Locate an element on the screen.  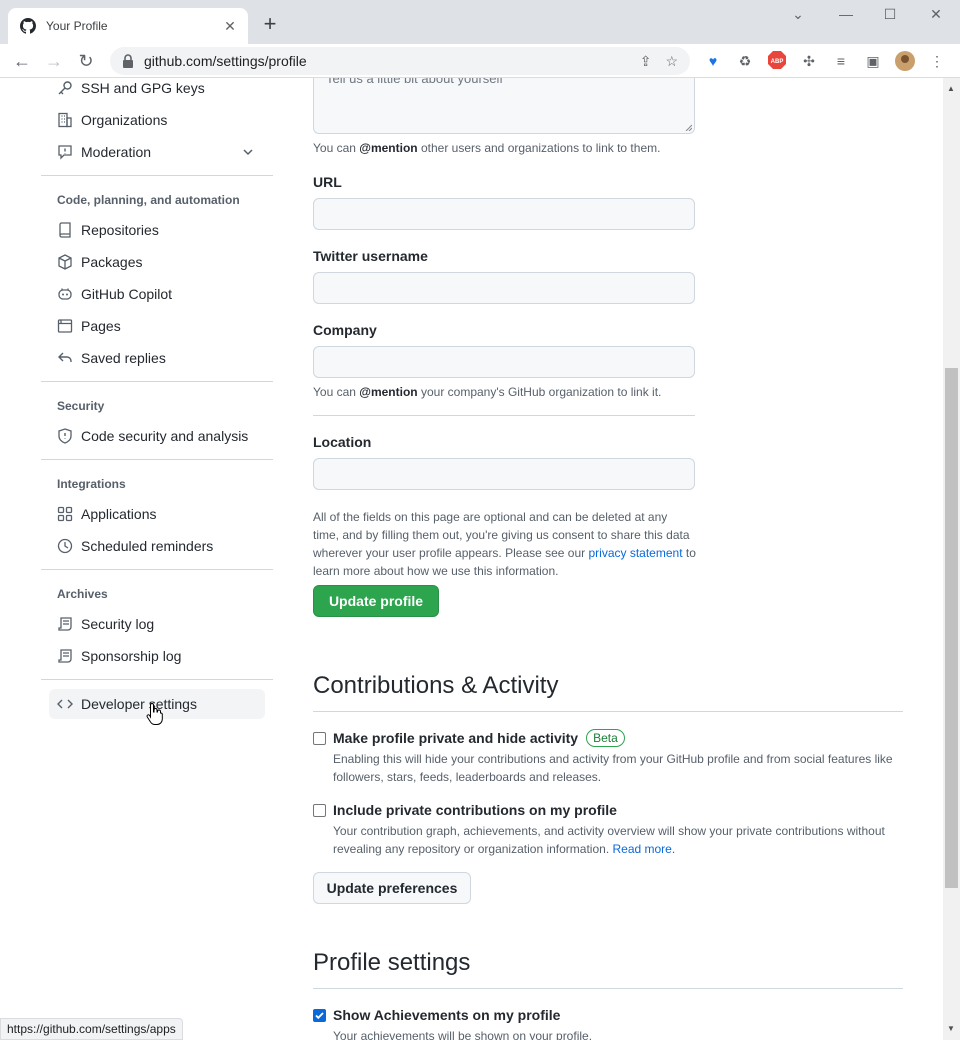
sidebar-item-moderation: Moderation is located at coordinates (157, 152).